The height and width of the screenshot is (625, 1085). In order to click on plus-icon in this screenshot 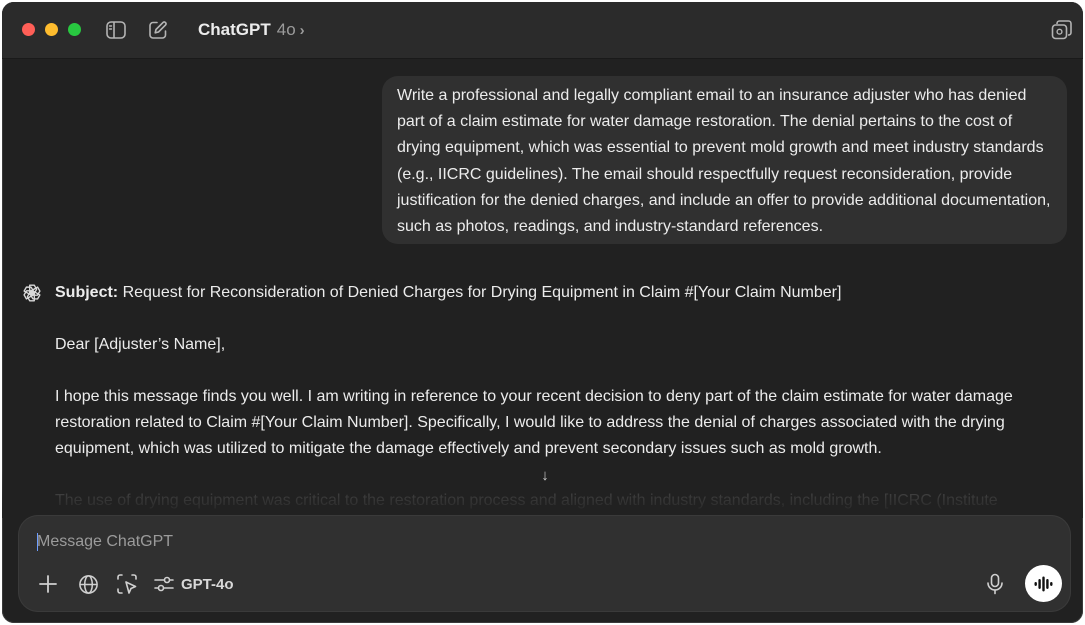, I will do `click(48, 584)`.